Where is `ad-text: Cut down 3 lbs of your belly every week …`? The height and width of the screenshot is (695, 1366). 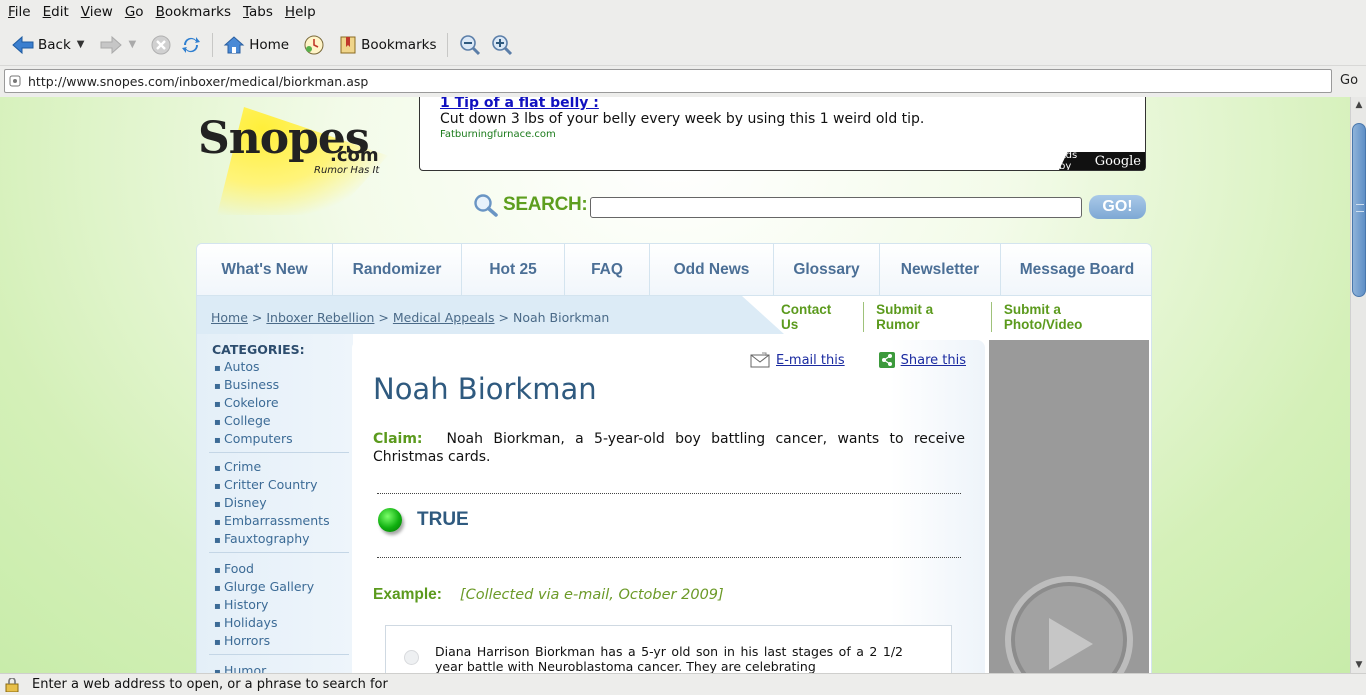 ad-text: Cut down 3 lbs of your belly every week … is located at coordinates (682, 119).